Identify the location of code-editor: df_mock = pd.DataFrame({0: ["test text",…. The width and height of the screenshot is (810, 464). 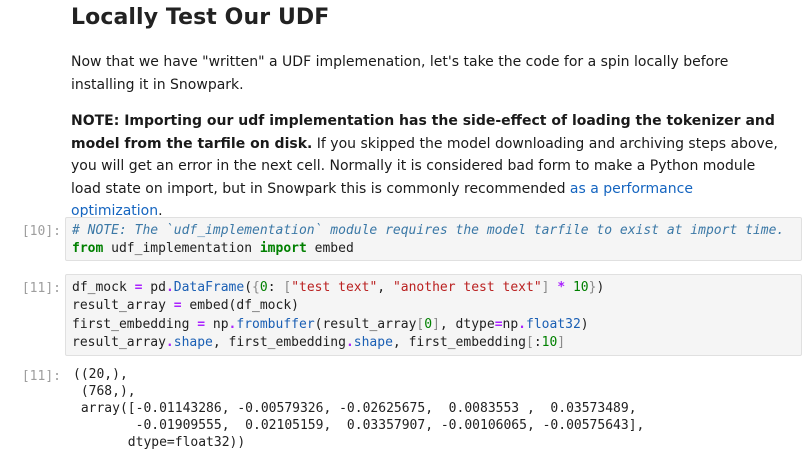
(433, 315).